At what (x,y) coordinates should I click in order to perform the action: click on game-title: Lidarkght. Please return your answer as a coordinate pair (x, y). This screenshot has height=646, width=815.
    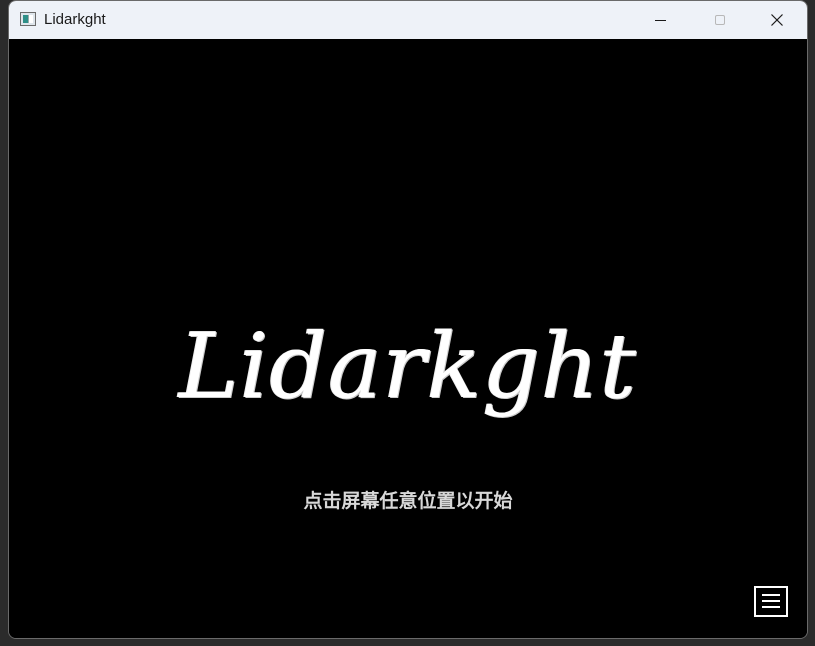
    Looking at the image, I should click on (408, 366).